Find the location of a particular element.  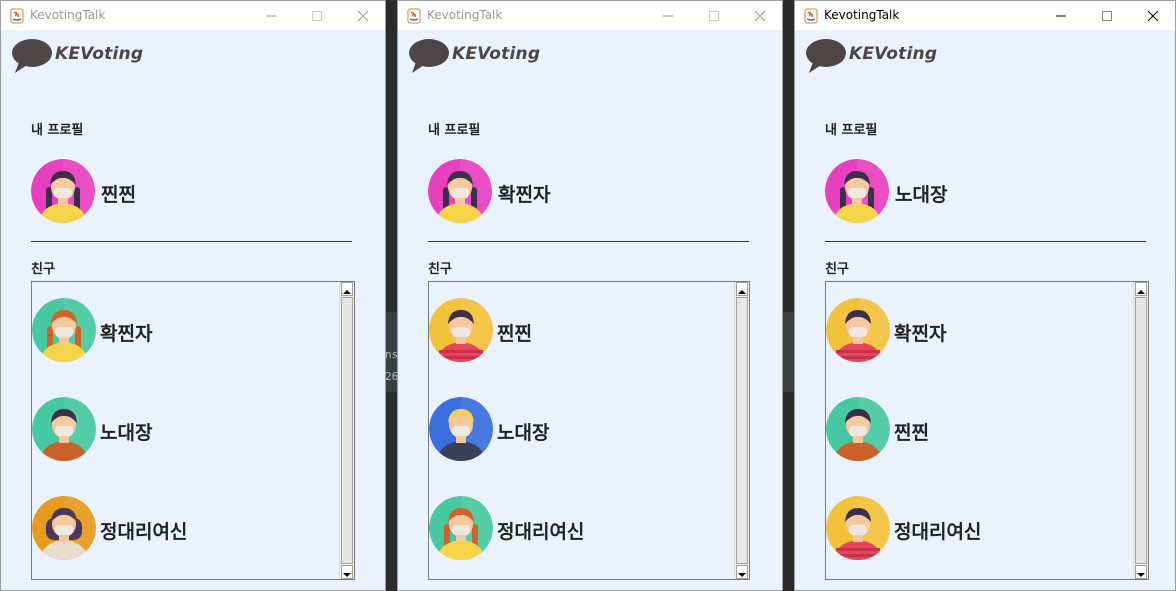

woman-bob-orange-bg-icon is located at coordinates (64, 528).